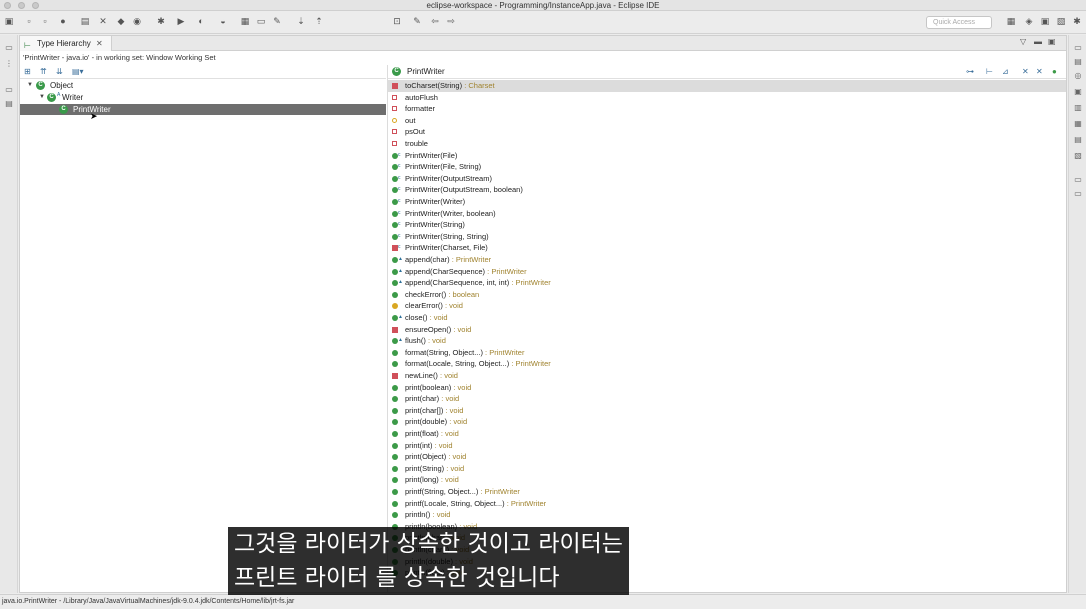 This screenshot has height=609, width=1086. What do you see at coordinates (9, 104) in the screenshot?
I see `package-explorer-icon: ▤` at bounding box center [9, 104].